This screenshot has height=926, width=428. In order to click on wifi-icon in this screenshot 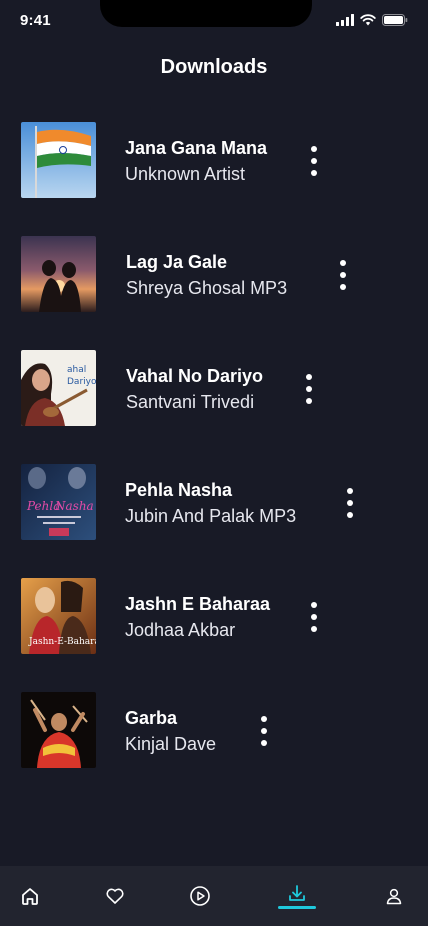, I will do `click(368, 20)`.